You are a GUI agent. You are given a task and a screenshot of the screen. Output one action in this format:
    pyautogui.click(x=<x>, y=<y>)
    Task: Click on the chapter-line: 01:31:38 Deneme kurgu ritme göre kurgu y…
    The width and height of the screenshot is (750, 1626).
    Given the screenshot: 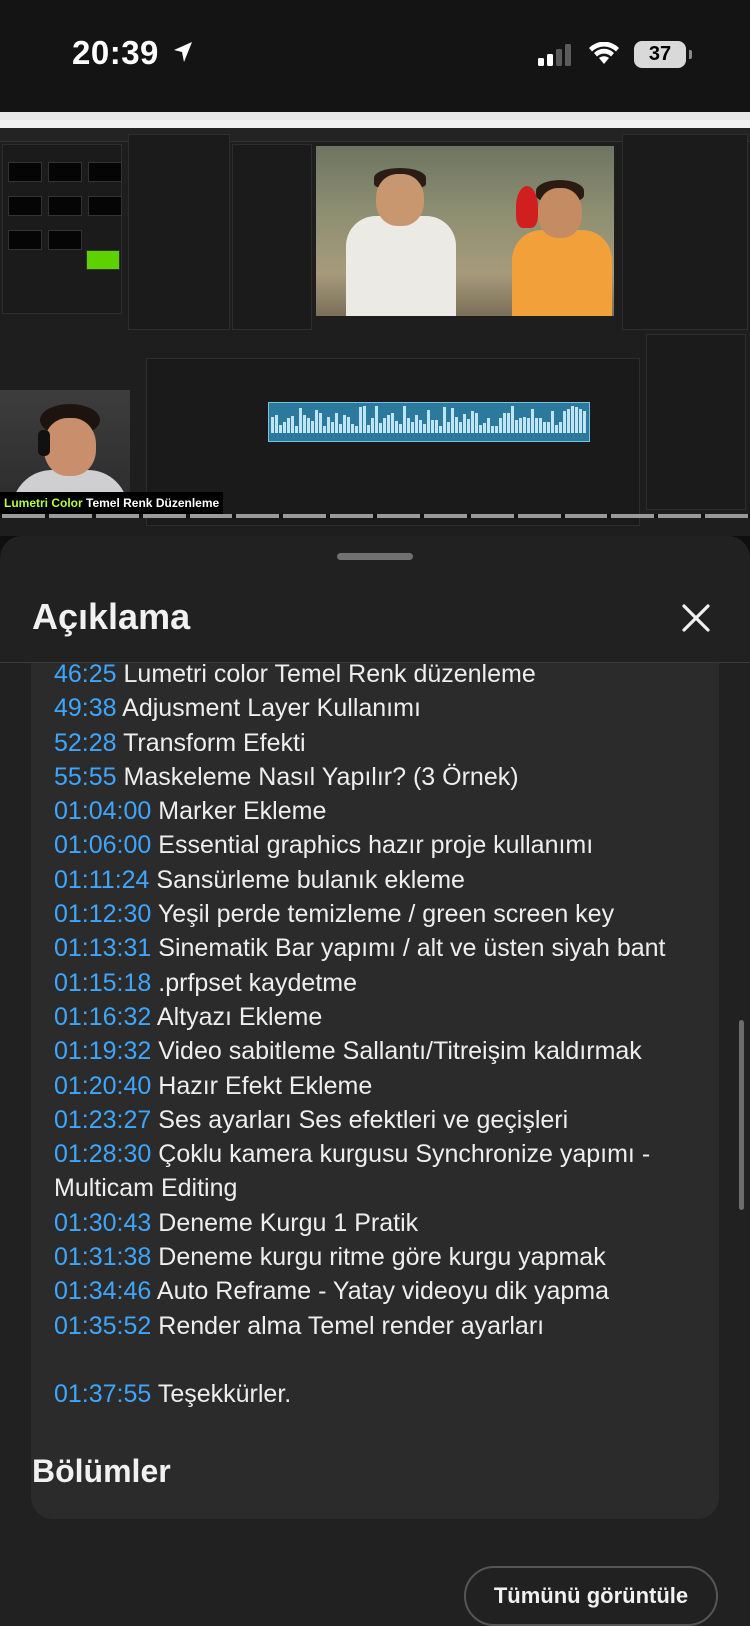 What is the action you would take?
    pyautogui.click(x=376, y=1257)
    